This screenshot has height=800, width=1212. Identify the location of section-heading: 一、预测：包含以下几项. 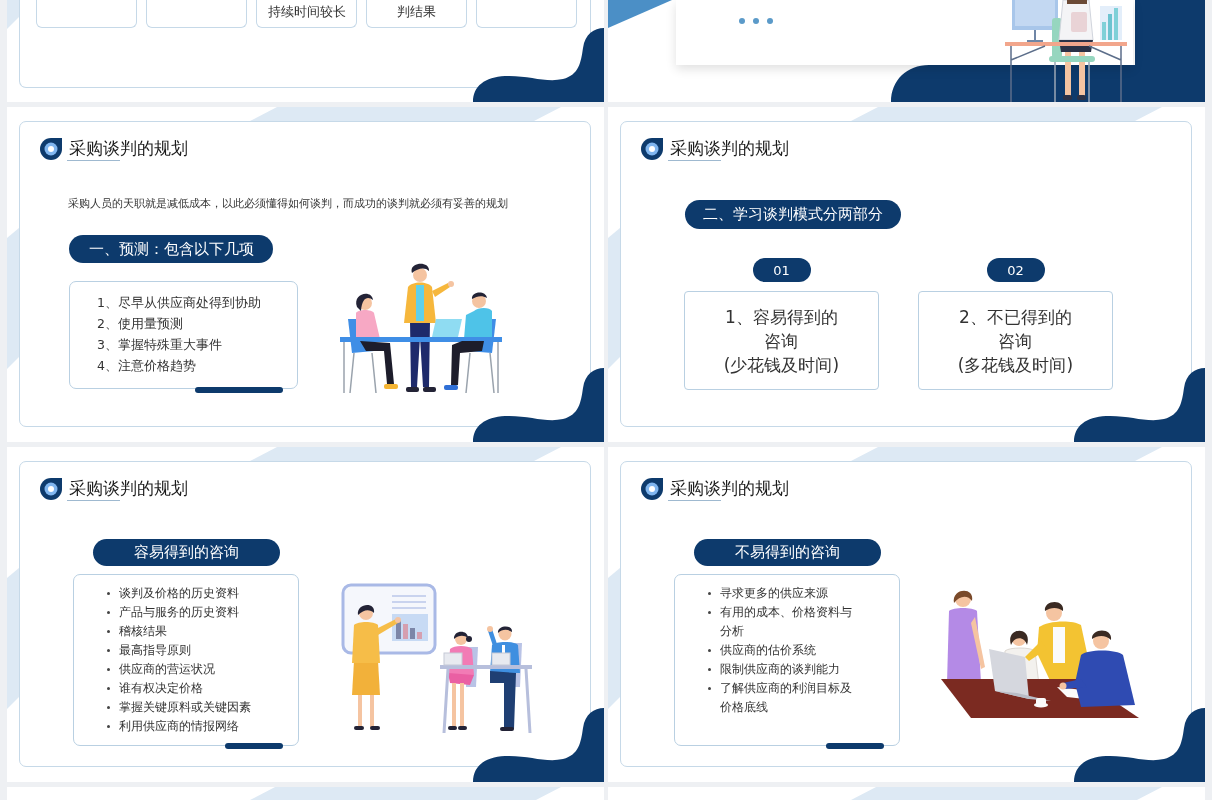
(171, 249).